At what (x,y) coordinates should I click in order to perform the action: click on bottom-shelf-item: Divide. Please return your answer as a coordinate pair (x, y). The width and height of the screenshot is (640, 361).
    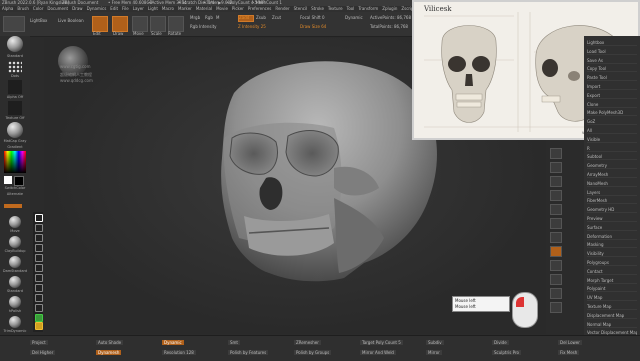
    Looking at the image, I should click on (500, 342).